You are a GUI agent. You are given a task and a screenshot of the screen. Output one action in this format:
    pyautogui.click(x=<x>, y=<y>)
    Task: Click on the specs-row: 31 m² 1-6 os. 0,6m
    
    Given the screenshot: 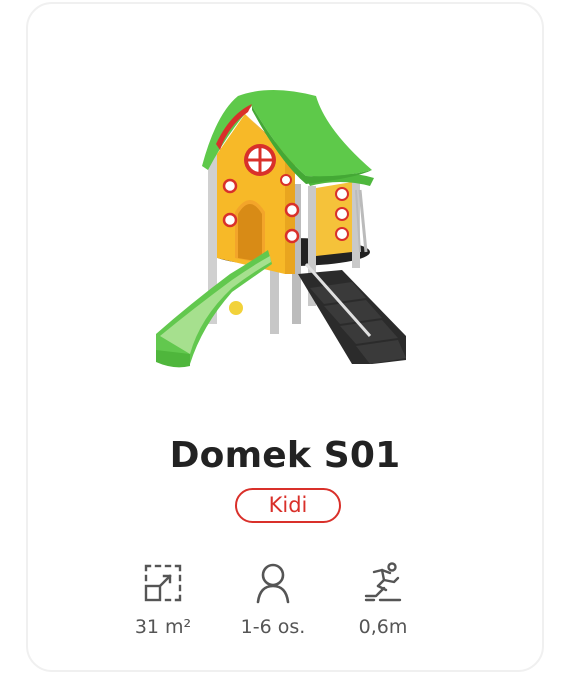 What is the action you would take?
    pyautogui.click(x=285, y=605)
    